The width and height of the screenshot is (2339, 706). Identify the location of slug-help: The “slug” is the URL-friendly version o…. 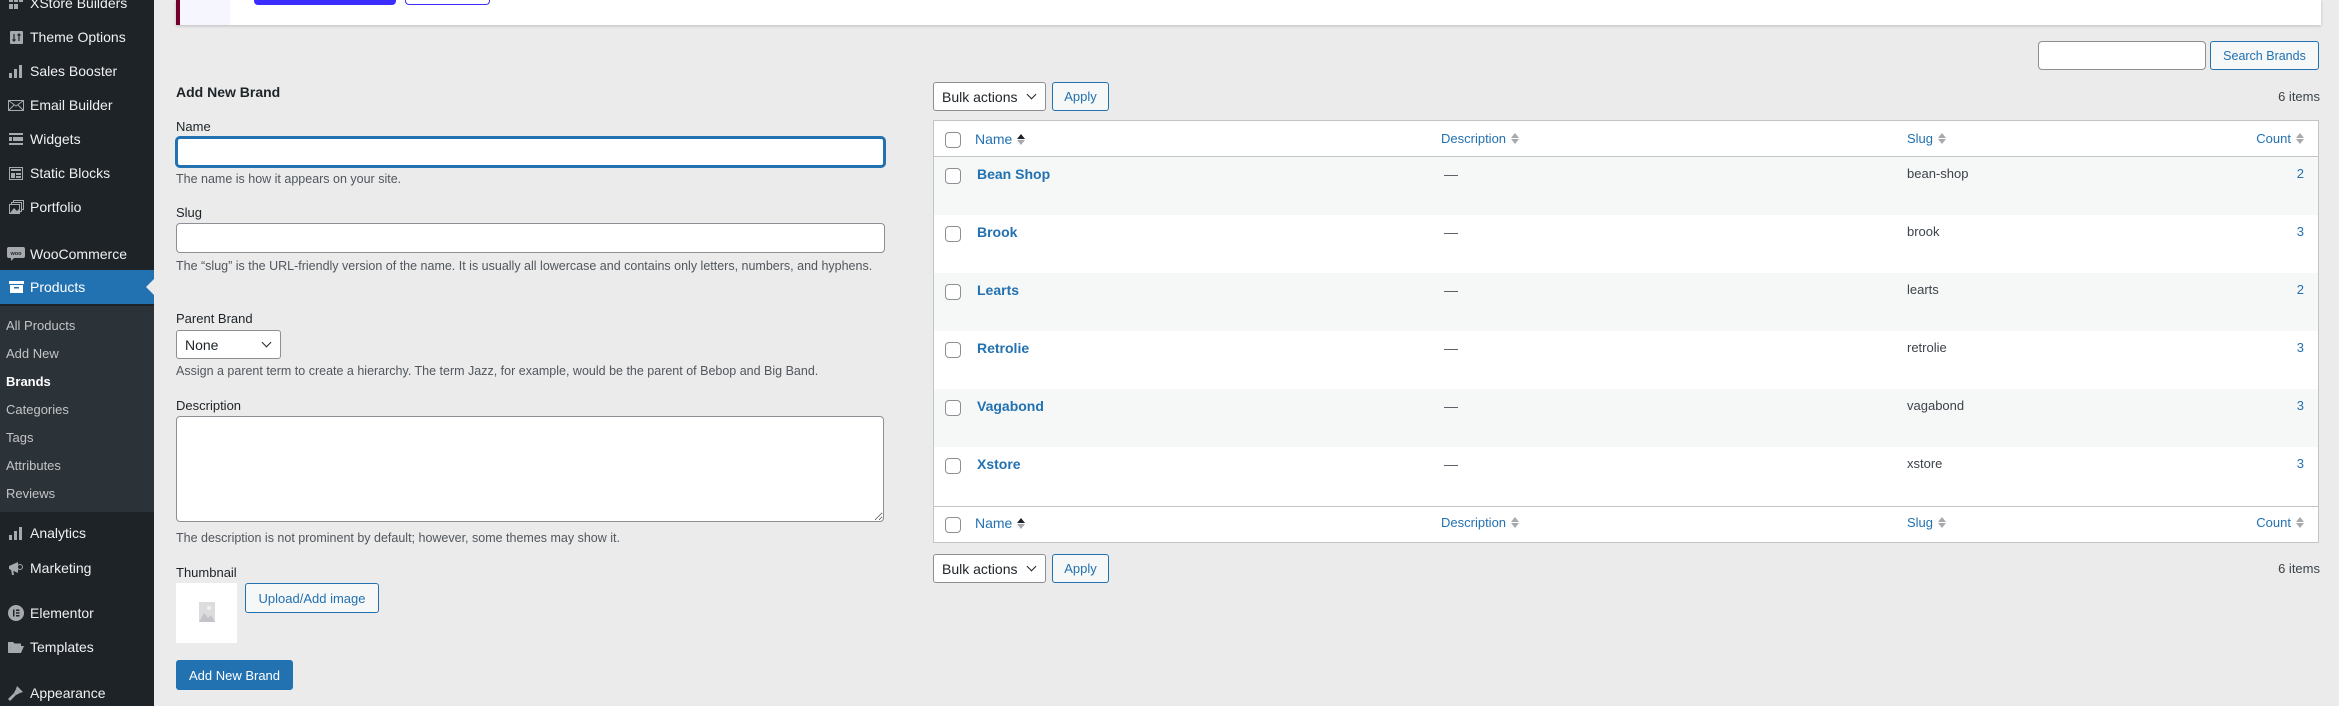
(524, 266).